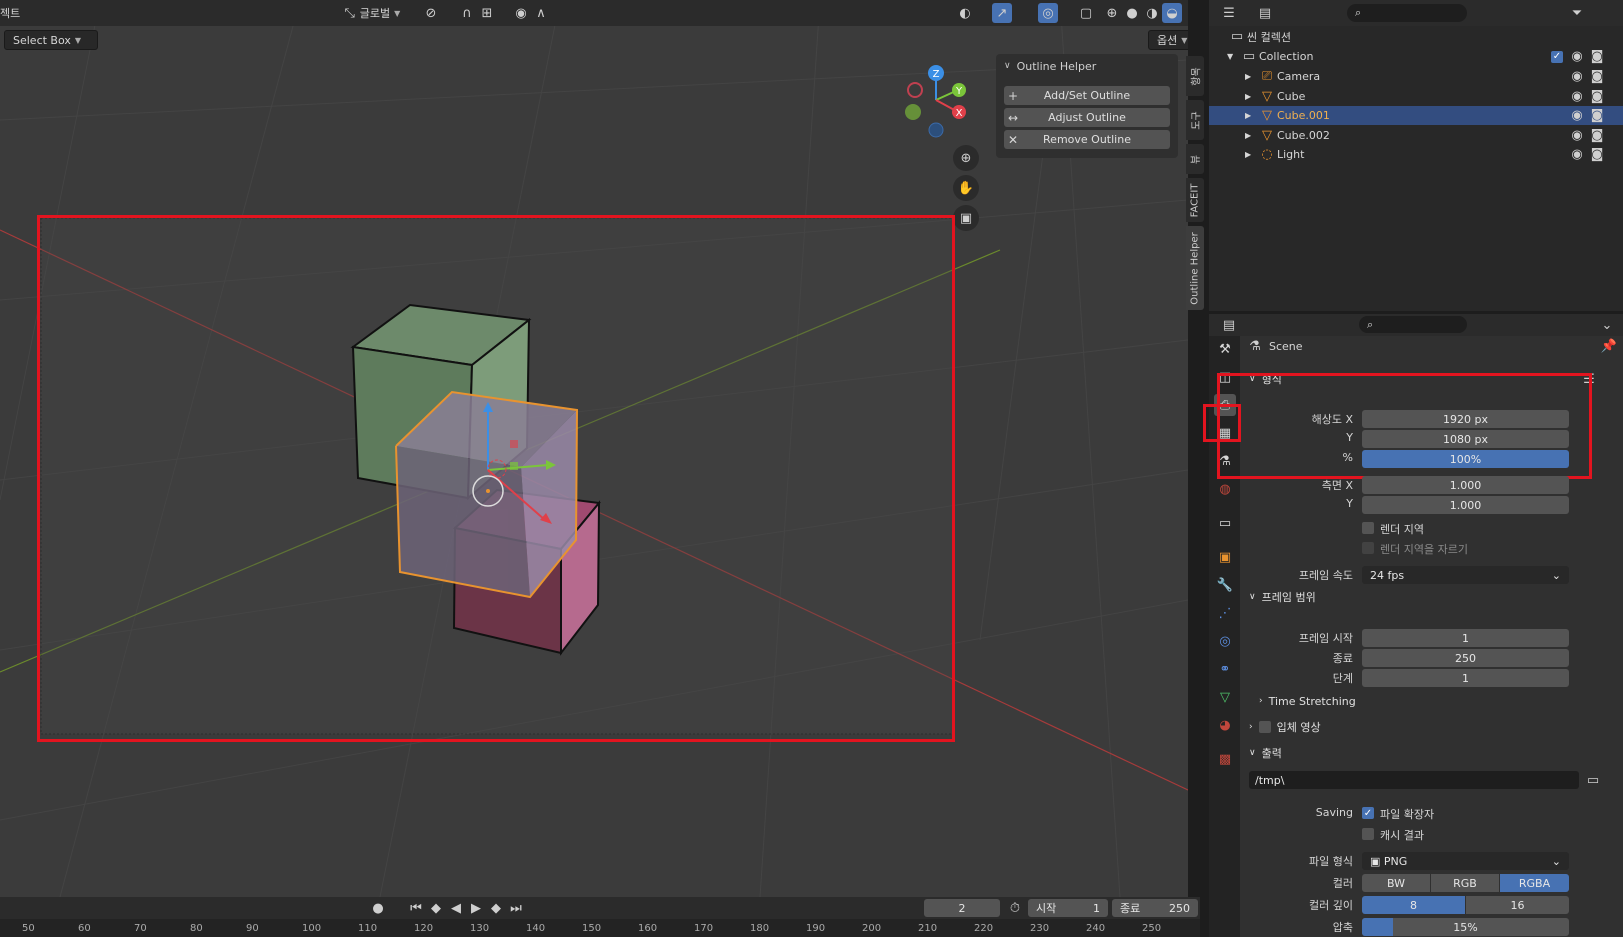 The height and width of the screenshot is (937, 1623). I want to click on prev-keyframe-icon: ◆, so click(436, 908).